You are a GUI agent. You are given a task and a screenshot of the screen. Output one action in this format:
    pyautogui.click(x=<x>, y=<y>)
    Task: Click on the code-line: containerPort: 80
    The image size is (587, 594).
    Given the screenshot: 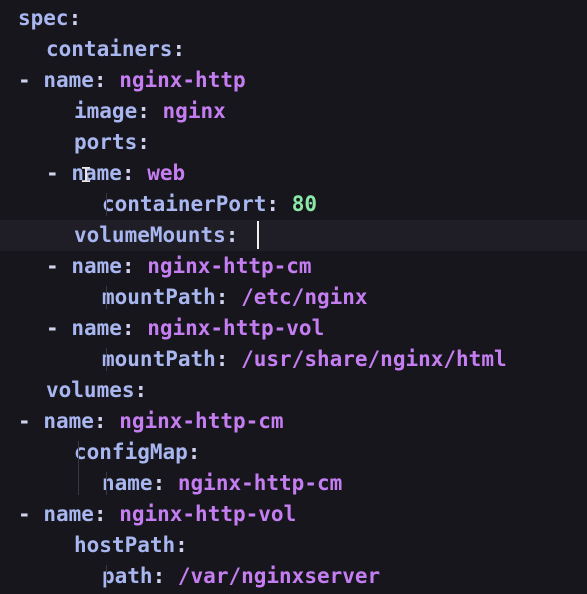 What is the action you would take?
    pyautogui.click(x=293, y=204)
    